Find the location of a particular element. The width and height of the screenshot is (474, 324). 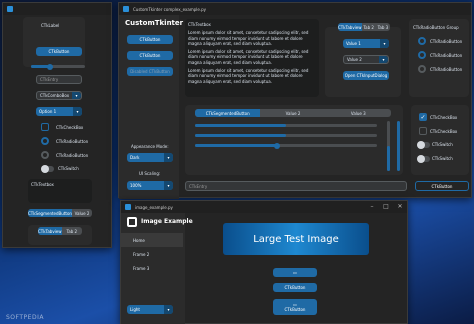

left-segmented: CTkSegmentedButton Value 2 is located at coordinates (60, 213).